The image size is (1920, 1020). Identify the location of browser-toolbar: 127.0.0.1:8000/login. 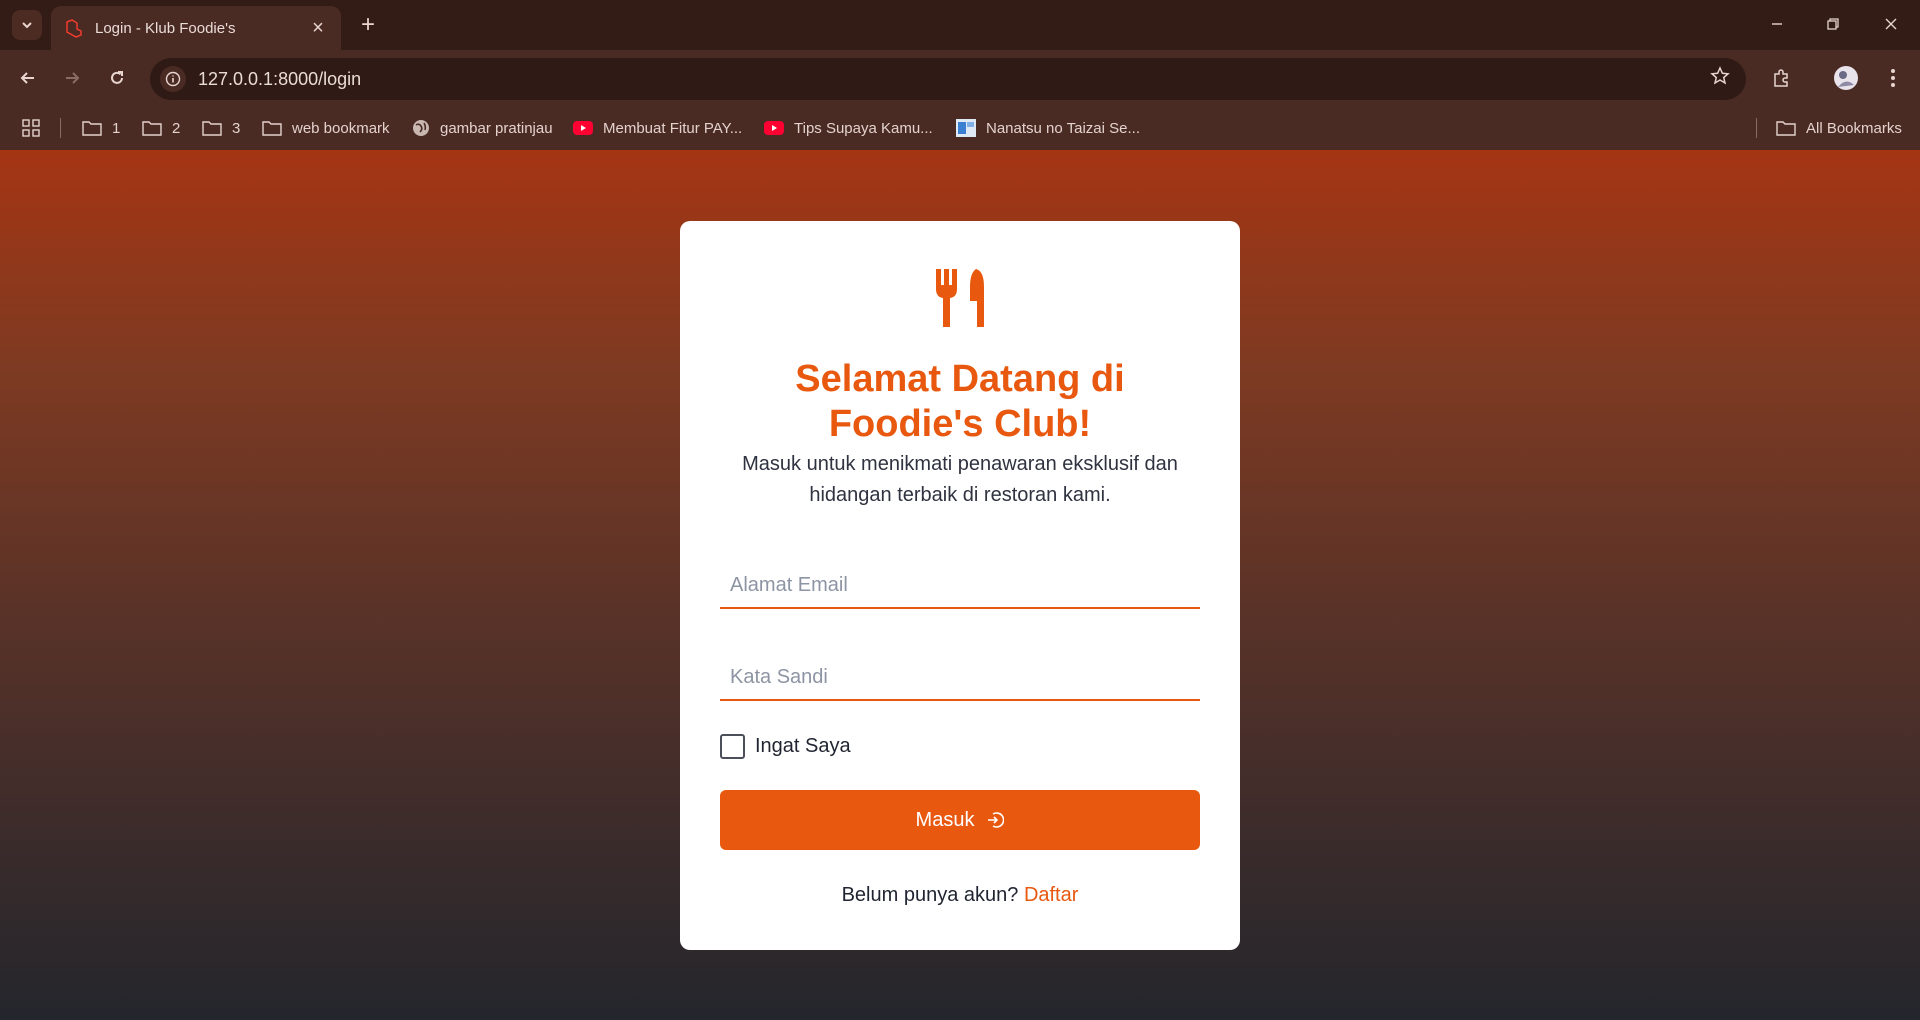
(960, 78).